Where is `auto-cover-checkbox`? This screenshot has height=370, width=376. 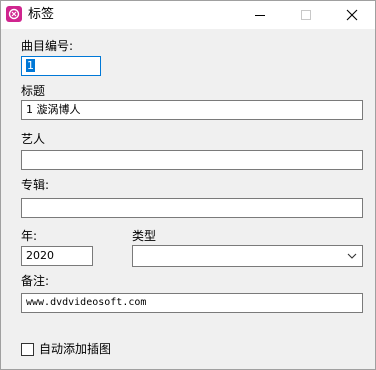 auto-cover-checkbox is located at coordinates (27, 349).